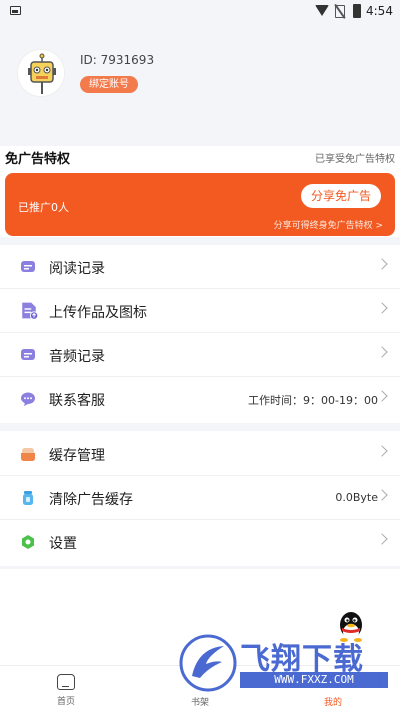 Image resolution: width=400 pixels, height=711 pixels. I want to click on tab-home: 首页, so click(66, 690).